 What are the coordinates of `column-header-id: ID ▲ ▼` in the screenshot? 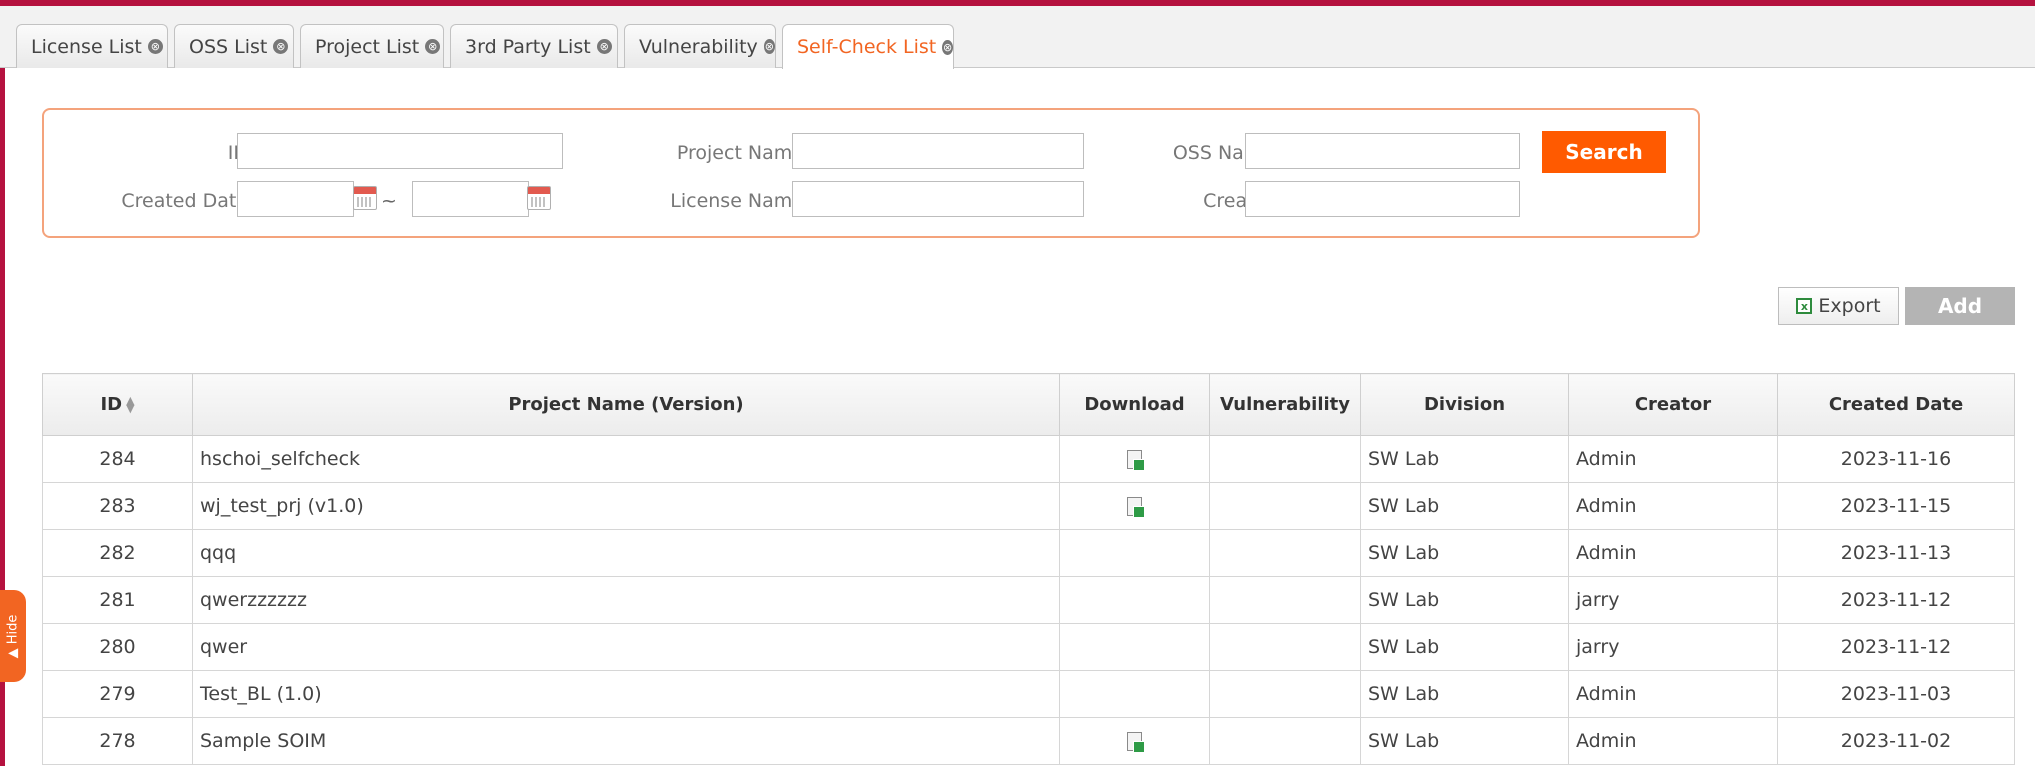 It's located at (117, 404).